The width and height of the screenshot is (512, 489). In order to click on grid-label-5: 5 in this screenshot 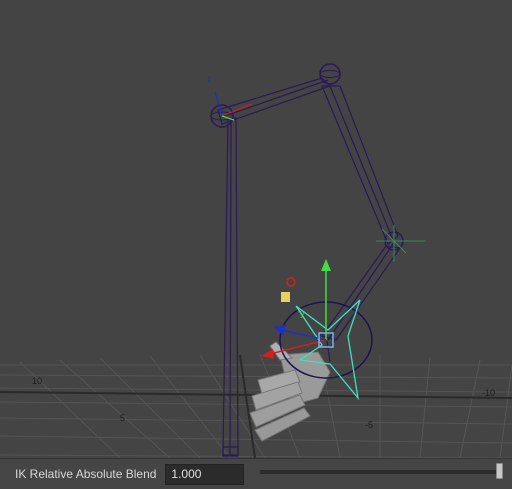, I will do `click(122, 418)`.